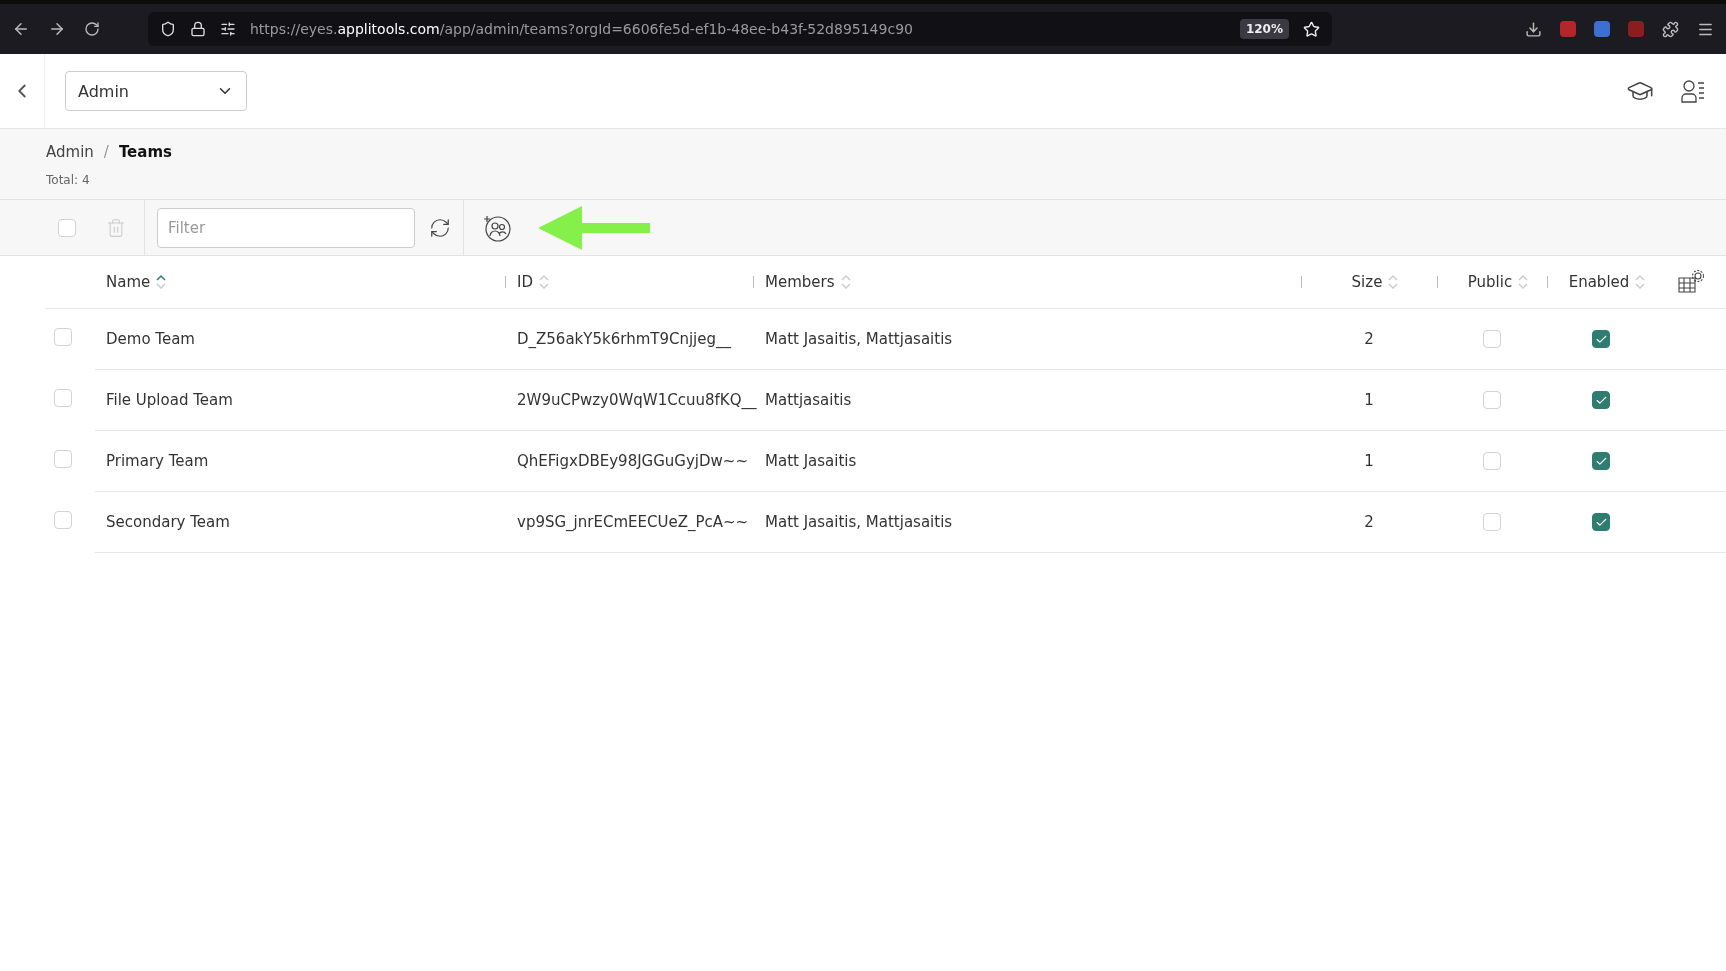  Describe the element at coordinates (1599, 282) in the screenshot. I see `column-header: Enabled` at that location.